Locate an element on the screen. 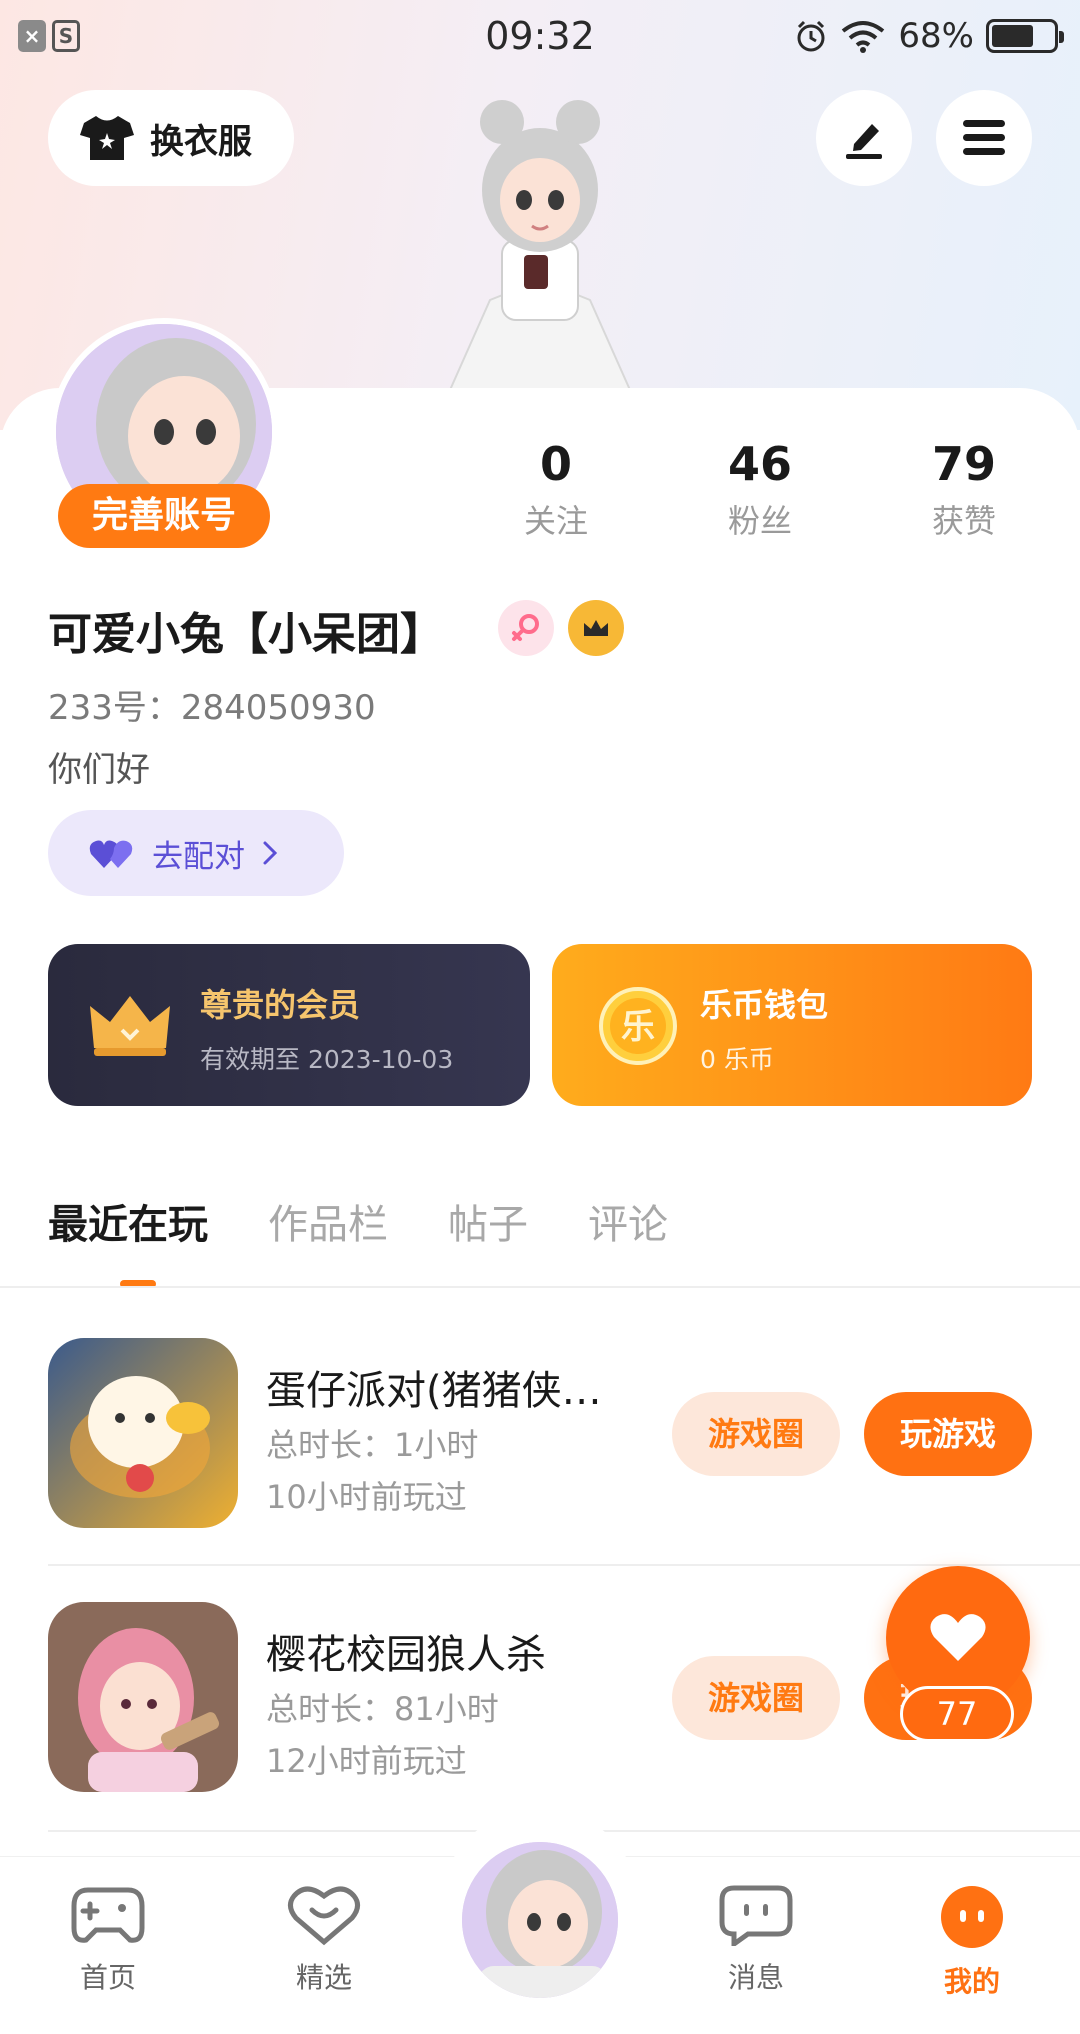 This screenshot has width=1080, height=2034. nav-mine: 我的 is located at coordinates (972, 1942).